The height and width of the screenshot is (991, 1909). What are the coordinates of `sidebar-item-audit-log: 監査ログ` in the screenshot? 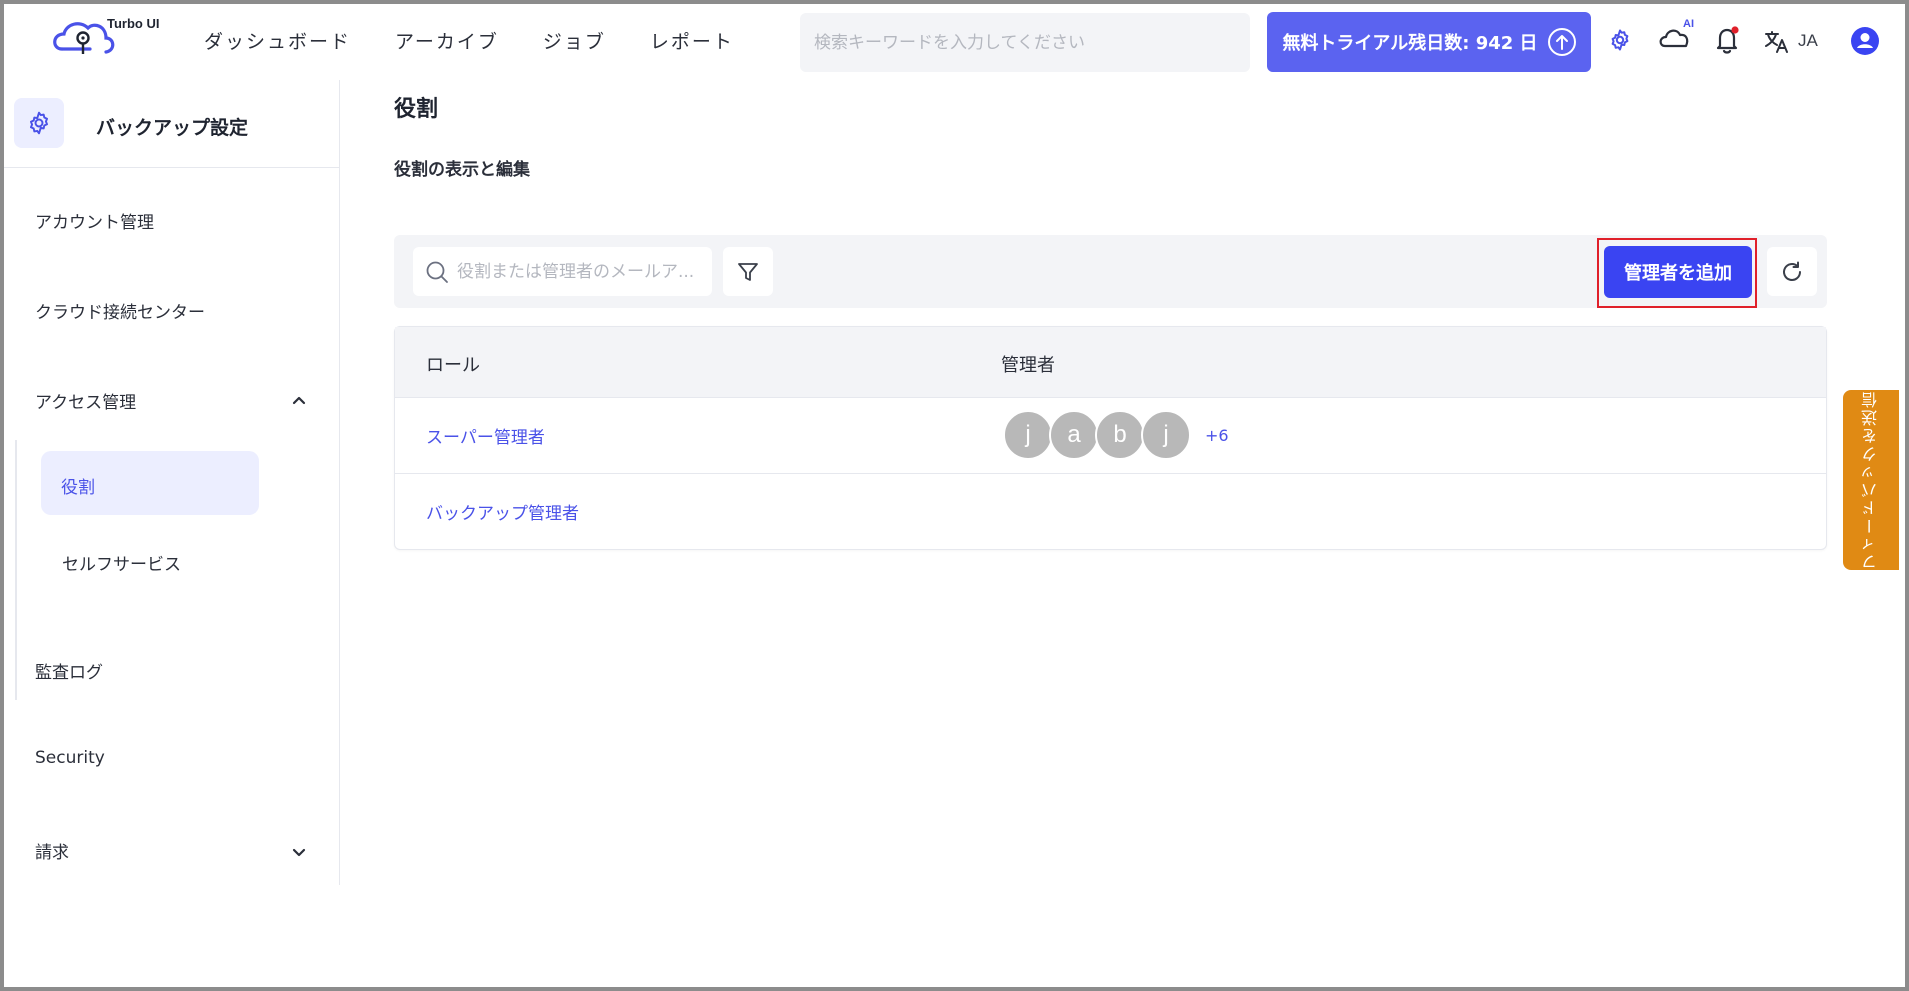 It's located at (69, 670).